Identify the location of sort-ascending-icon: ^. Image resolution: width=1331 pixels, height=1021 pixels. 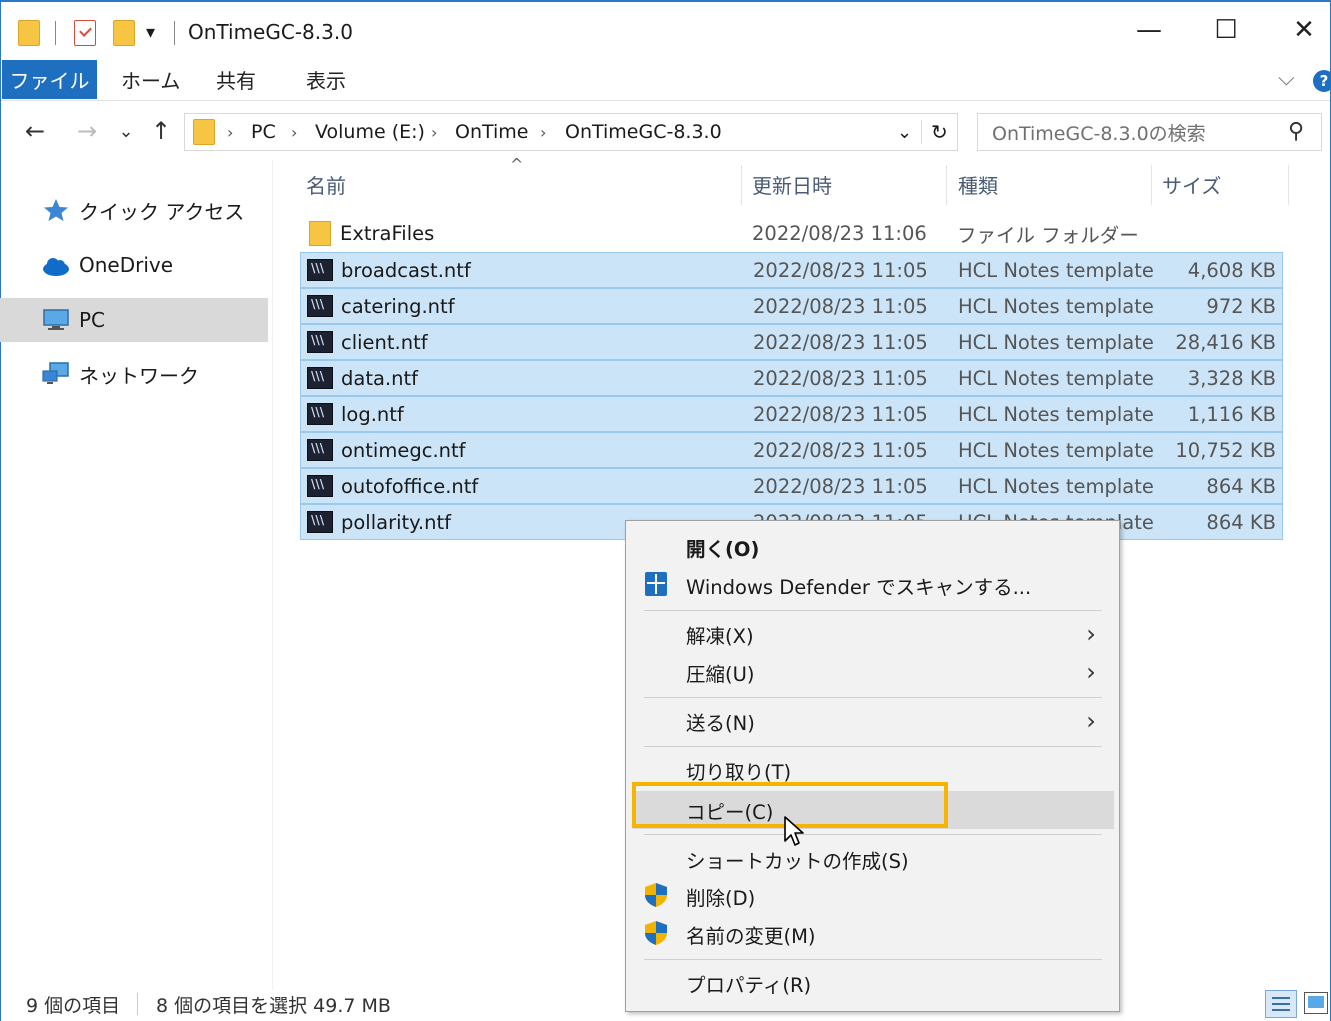
(517, 164).